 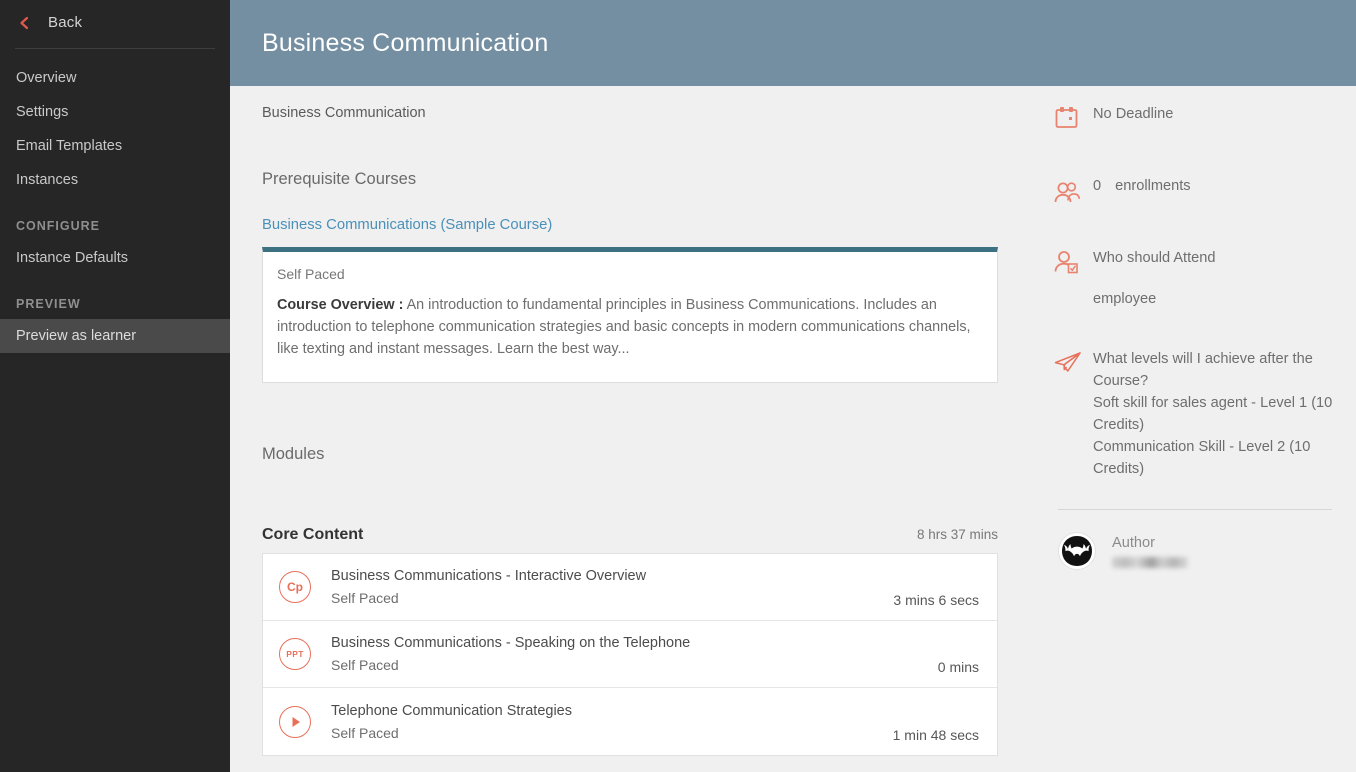 I want to click on who-should-attend-row: Who should Attend employee, so click(x=1198, y=278).